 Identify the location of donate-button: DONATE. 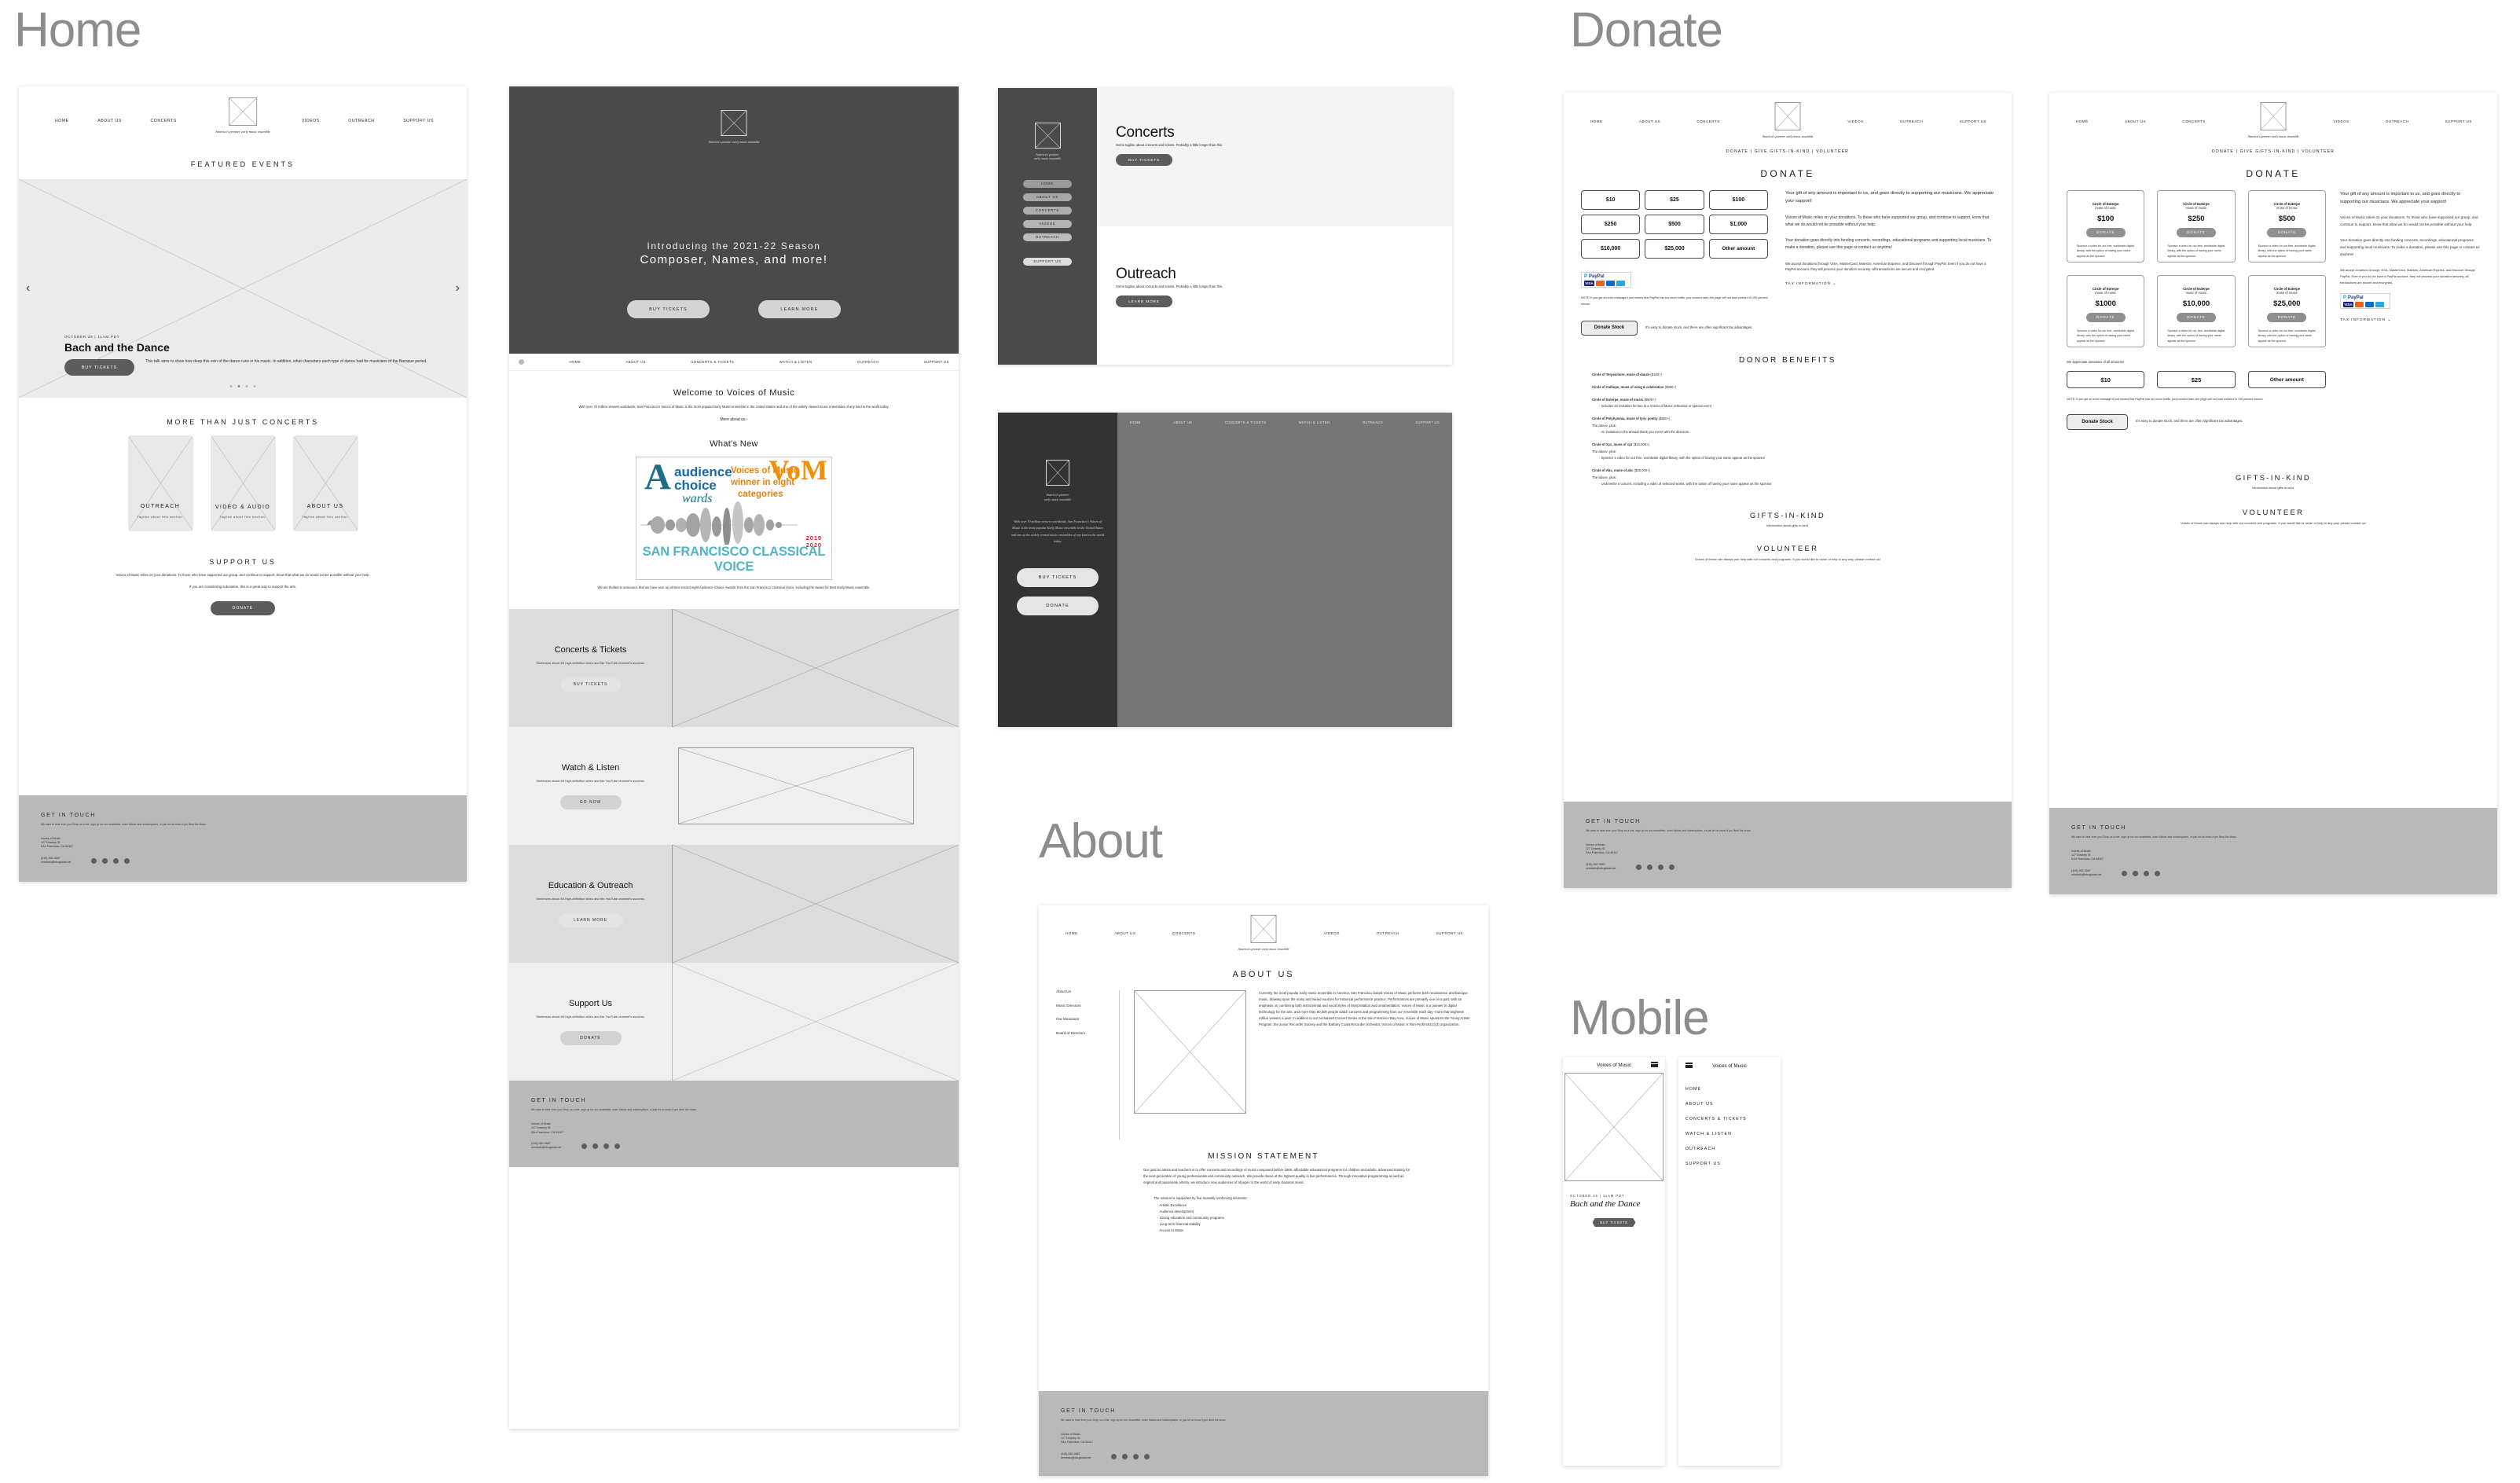
(243, 607).